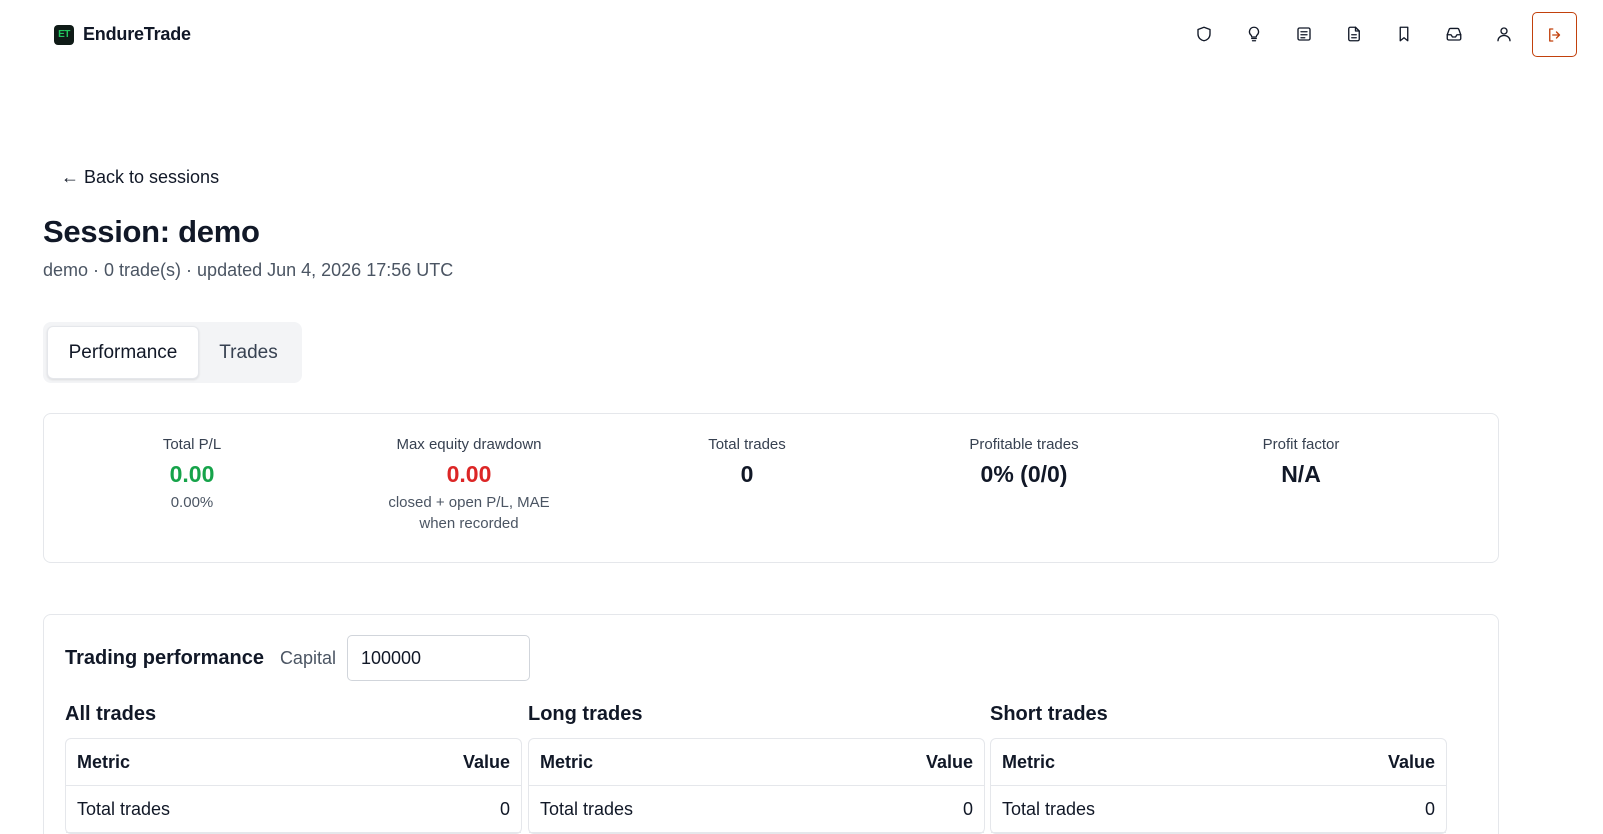  I want to click on brand-name: EndureTrade, so click(137, 34).